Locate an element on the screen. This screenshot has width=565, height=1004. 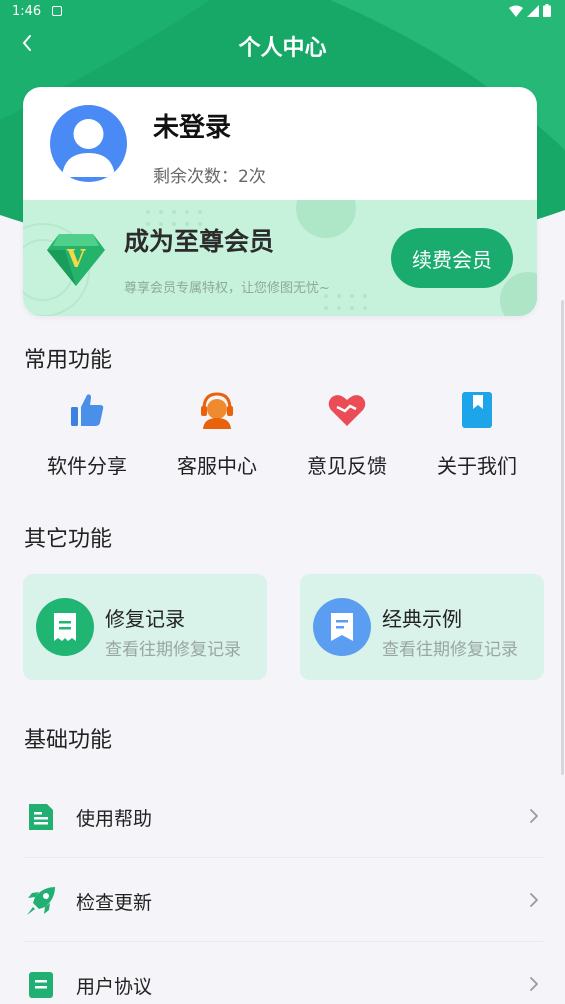
agreement-icon is located at coordinates (41, 985).